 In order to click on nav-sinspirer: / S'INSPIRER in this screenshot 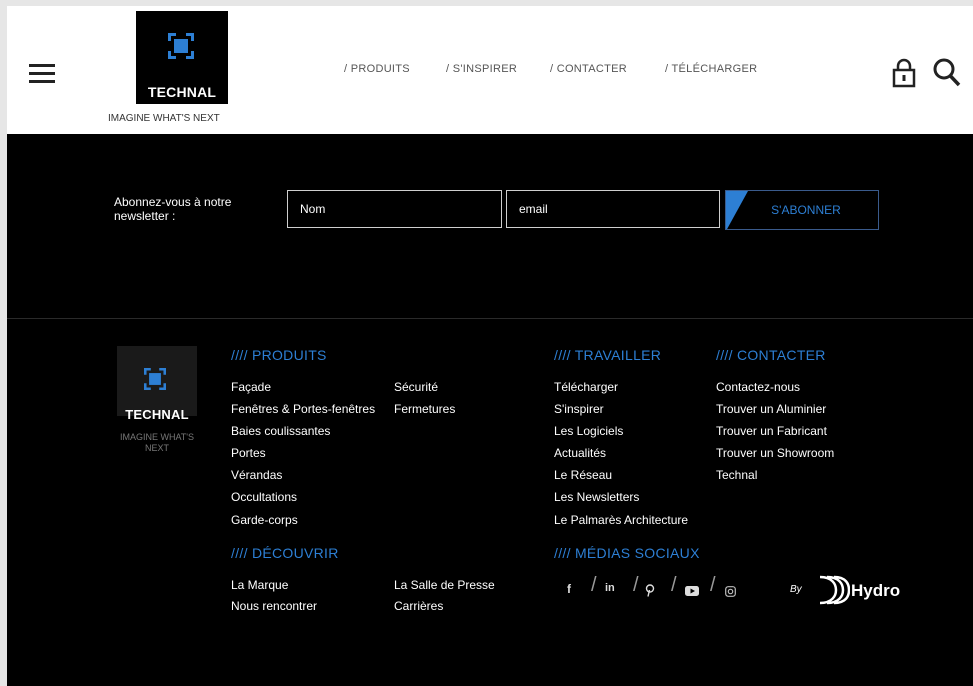, I will do `click(481, 69)`.